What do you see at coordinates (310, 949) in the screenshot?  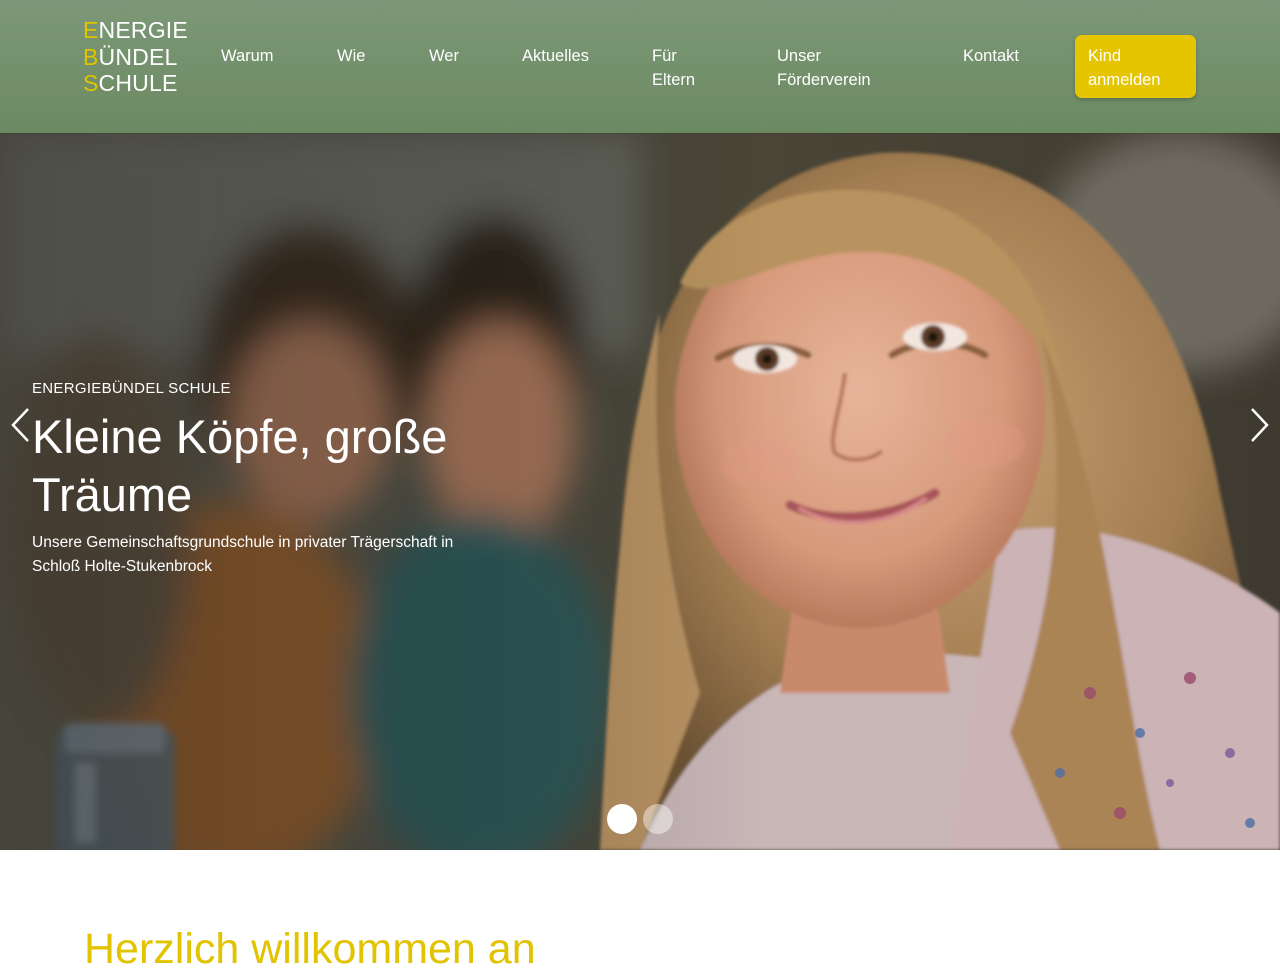 I see `welcome-heading: Herzlich willkommen an` at bounding box center [310, 949].